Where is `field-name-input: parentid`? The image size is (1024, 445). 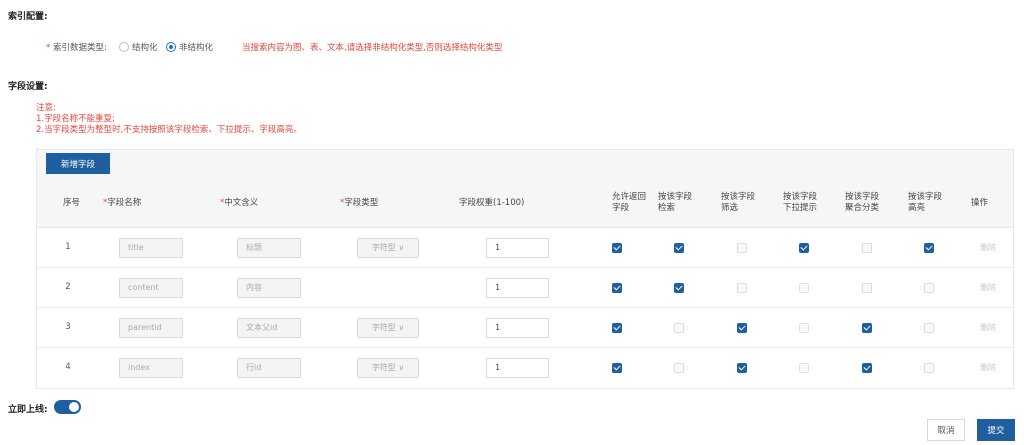
field-name-input: parentid is located at coordinates (151, 328).